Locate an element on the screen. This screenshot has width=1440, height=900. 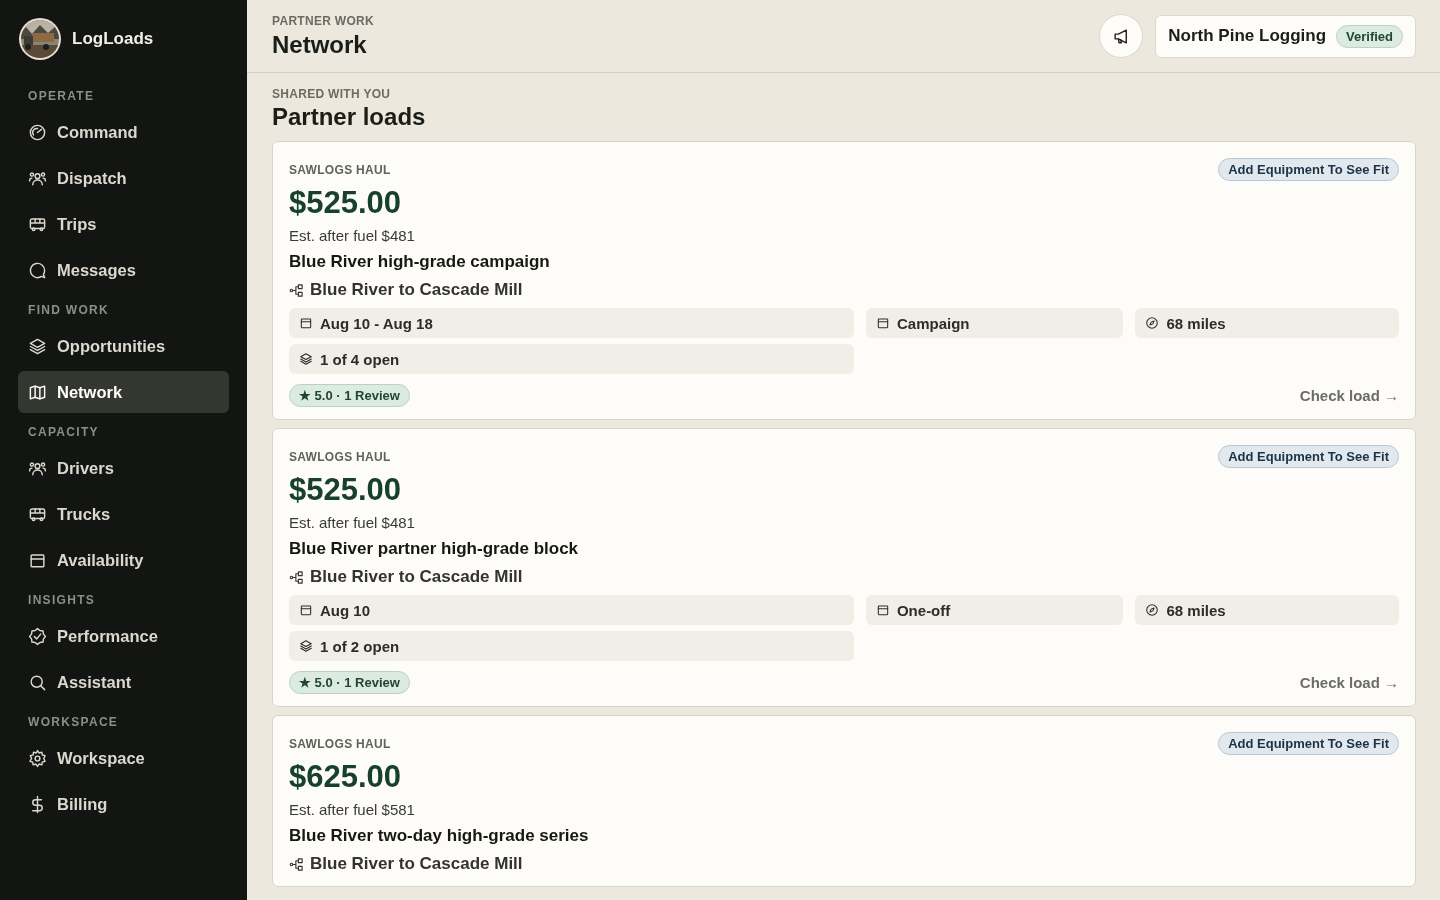
nav-section-label: WORKSPACE is located at coordinates (73, 722).